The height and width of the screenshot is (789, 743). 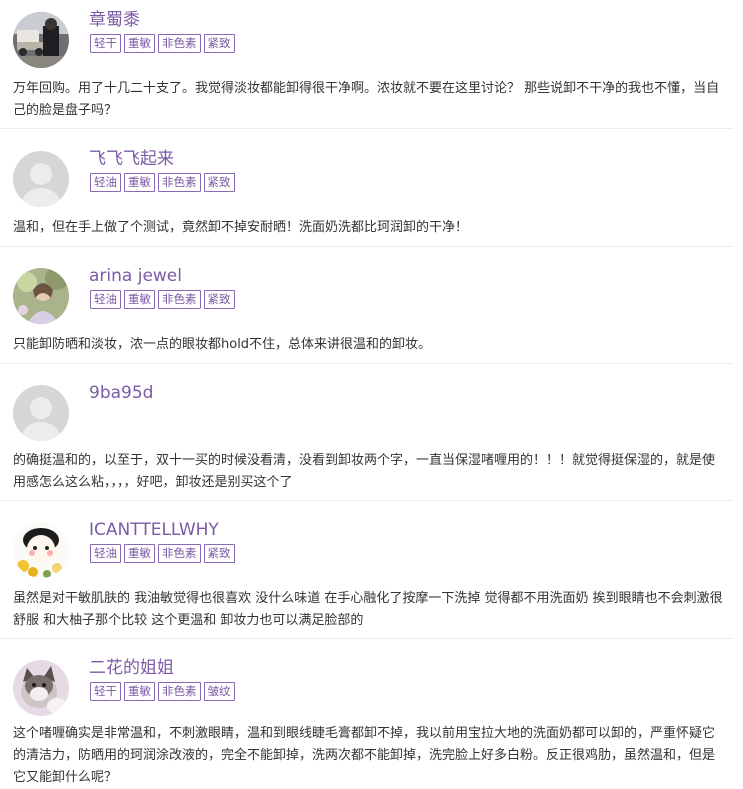 I want to click on cartoon-avatar-icon, so click(x=41, y=550).